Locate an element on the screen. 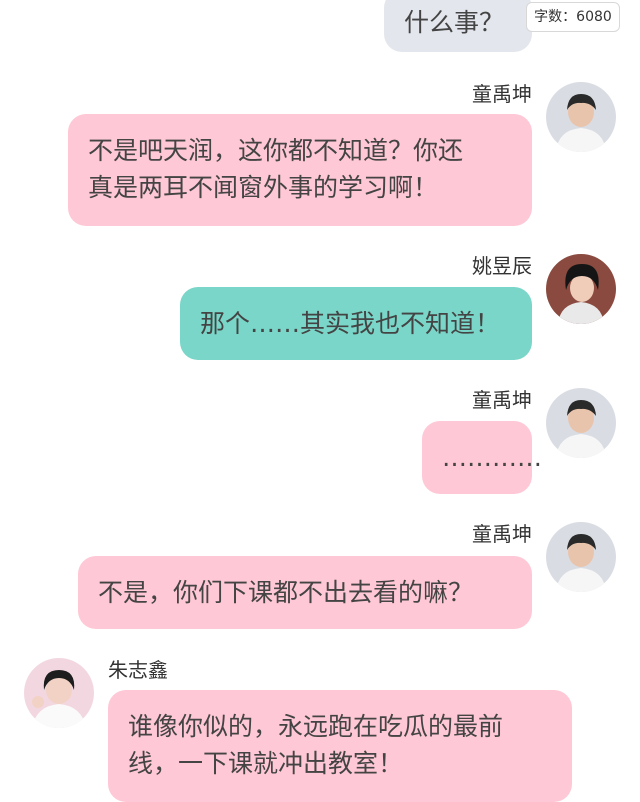  avatar-zhu is located at coordinates (59, 693).